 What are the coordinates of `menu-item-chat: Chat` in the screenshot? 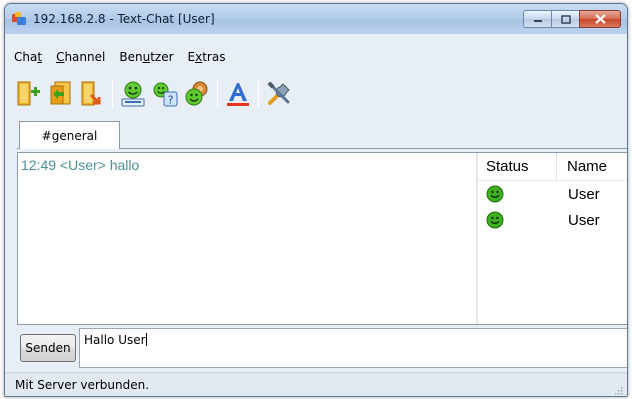 It's located at (28, 58).